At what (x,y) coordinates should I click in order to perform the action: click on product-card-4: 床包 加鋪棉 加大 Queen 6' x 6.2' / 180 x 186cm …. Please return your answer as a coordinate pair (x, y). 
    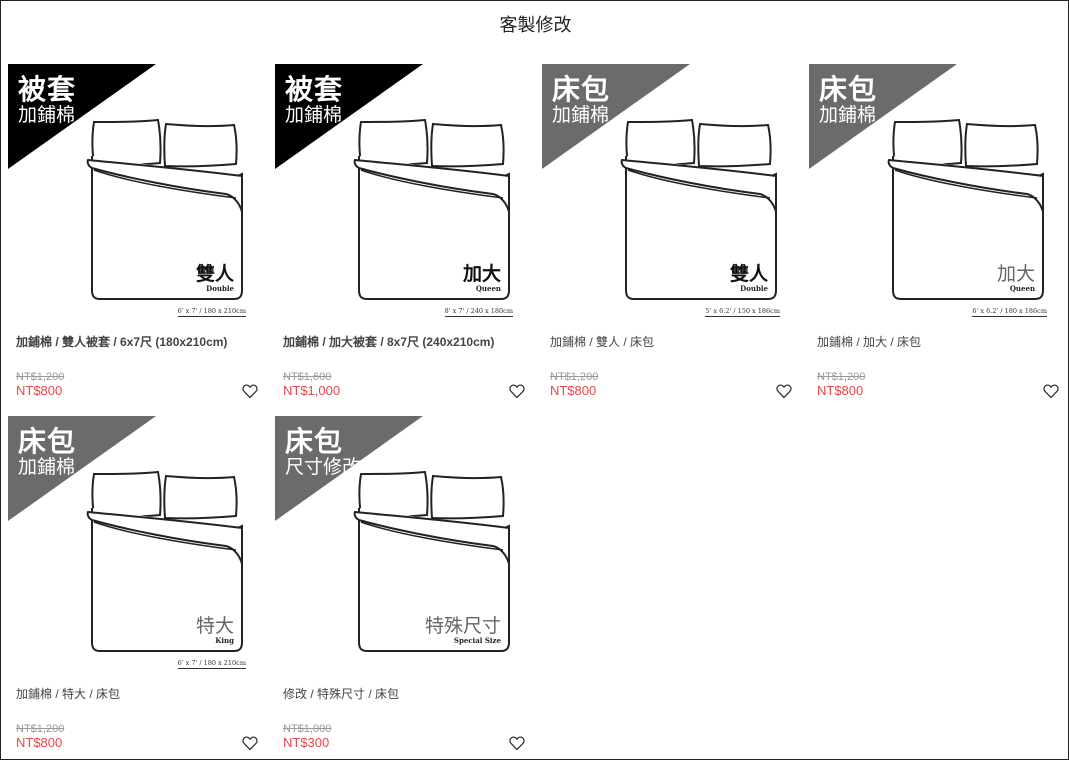
    Looking at the image, I should click on (937, 234).